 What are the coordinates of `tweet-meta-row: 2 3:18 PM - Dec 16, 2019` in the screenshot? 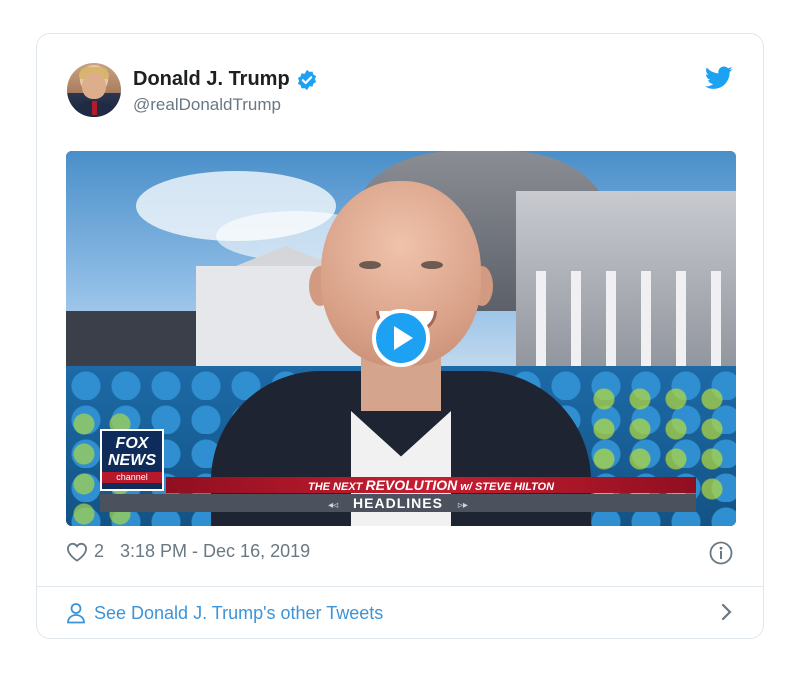 It's located at (188, 551).